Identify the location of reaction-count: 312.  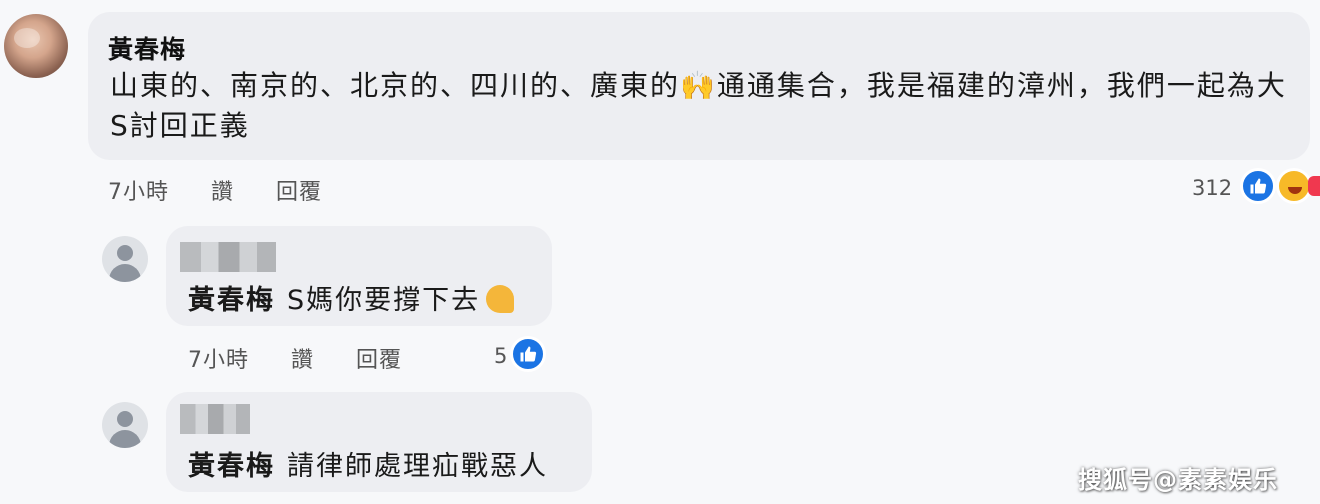
(1212, 188).